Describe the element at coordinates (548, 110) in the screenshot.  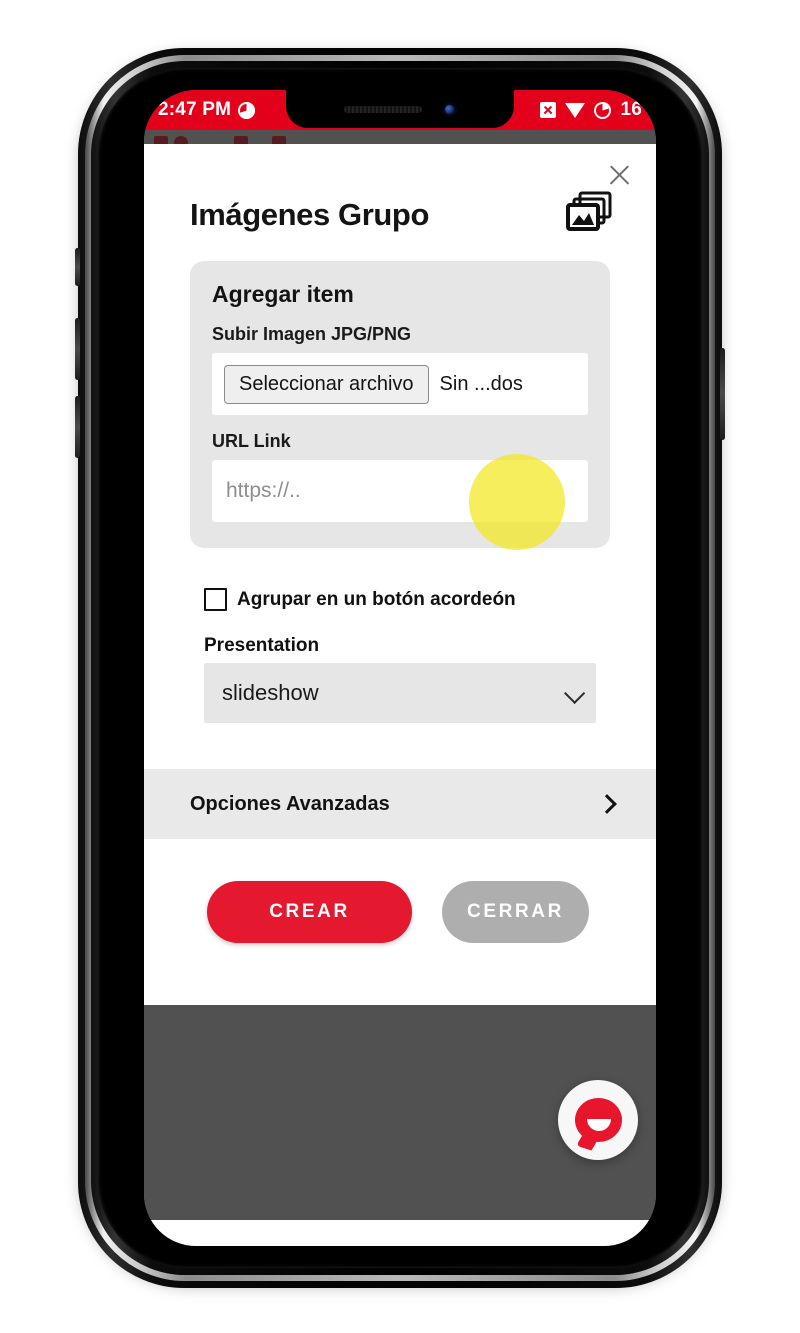
I see `x-box-icon` at that location.